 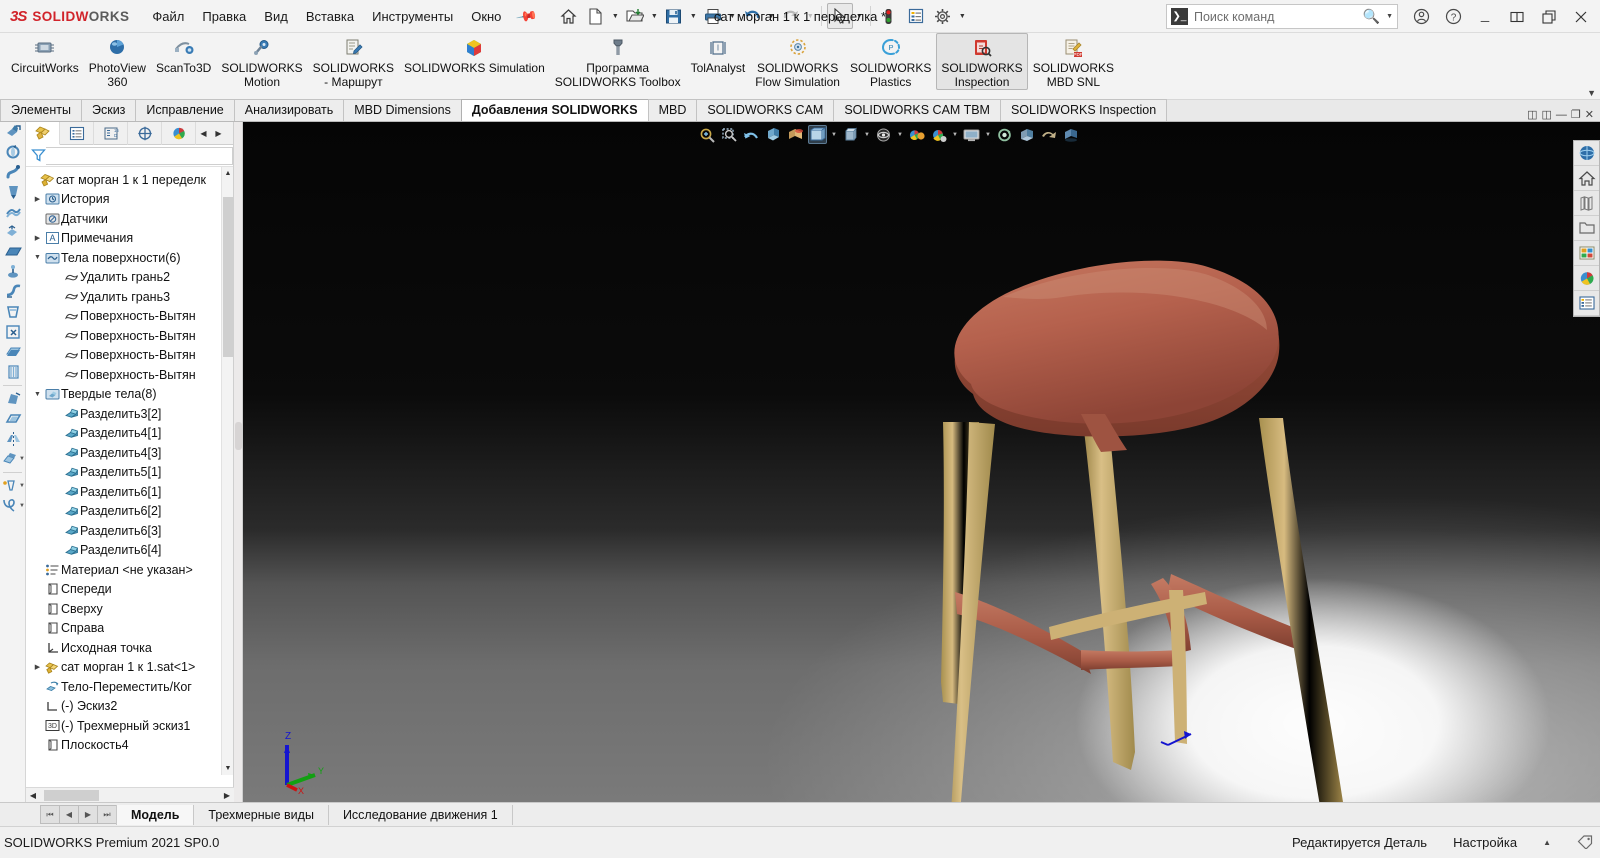 I want to click on display-style-icon, so click(x=817, y=134).